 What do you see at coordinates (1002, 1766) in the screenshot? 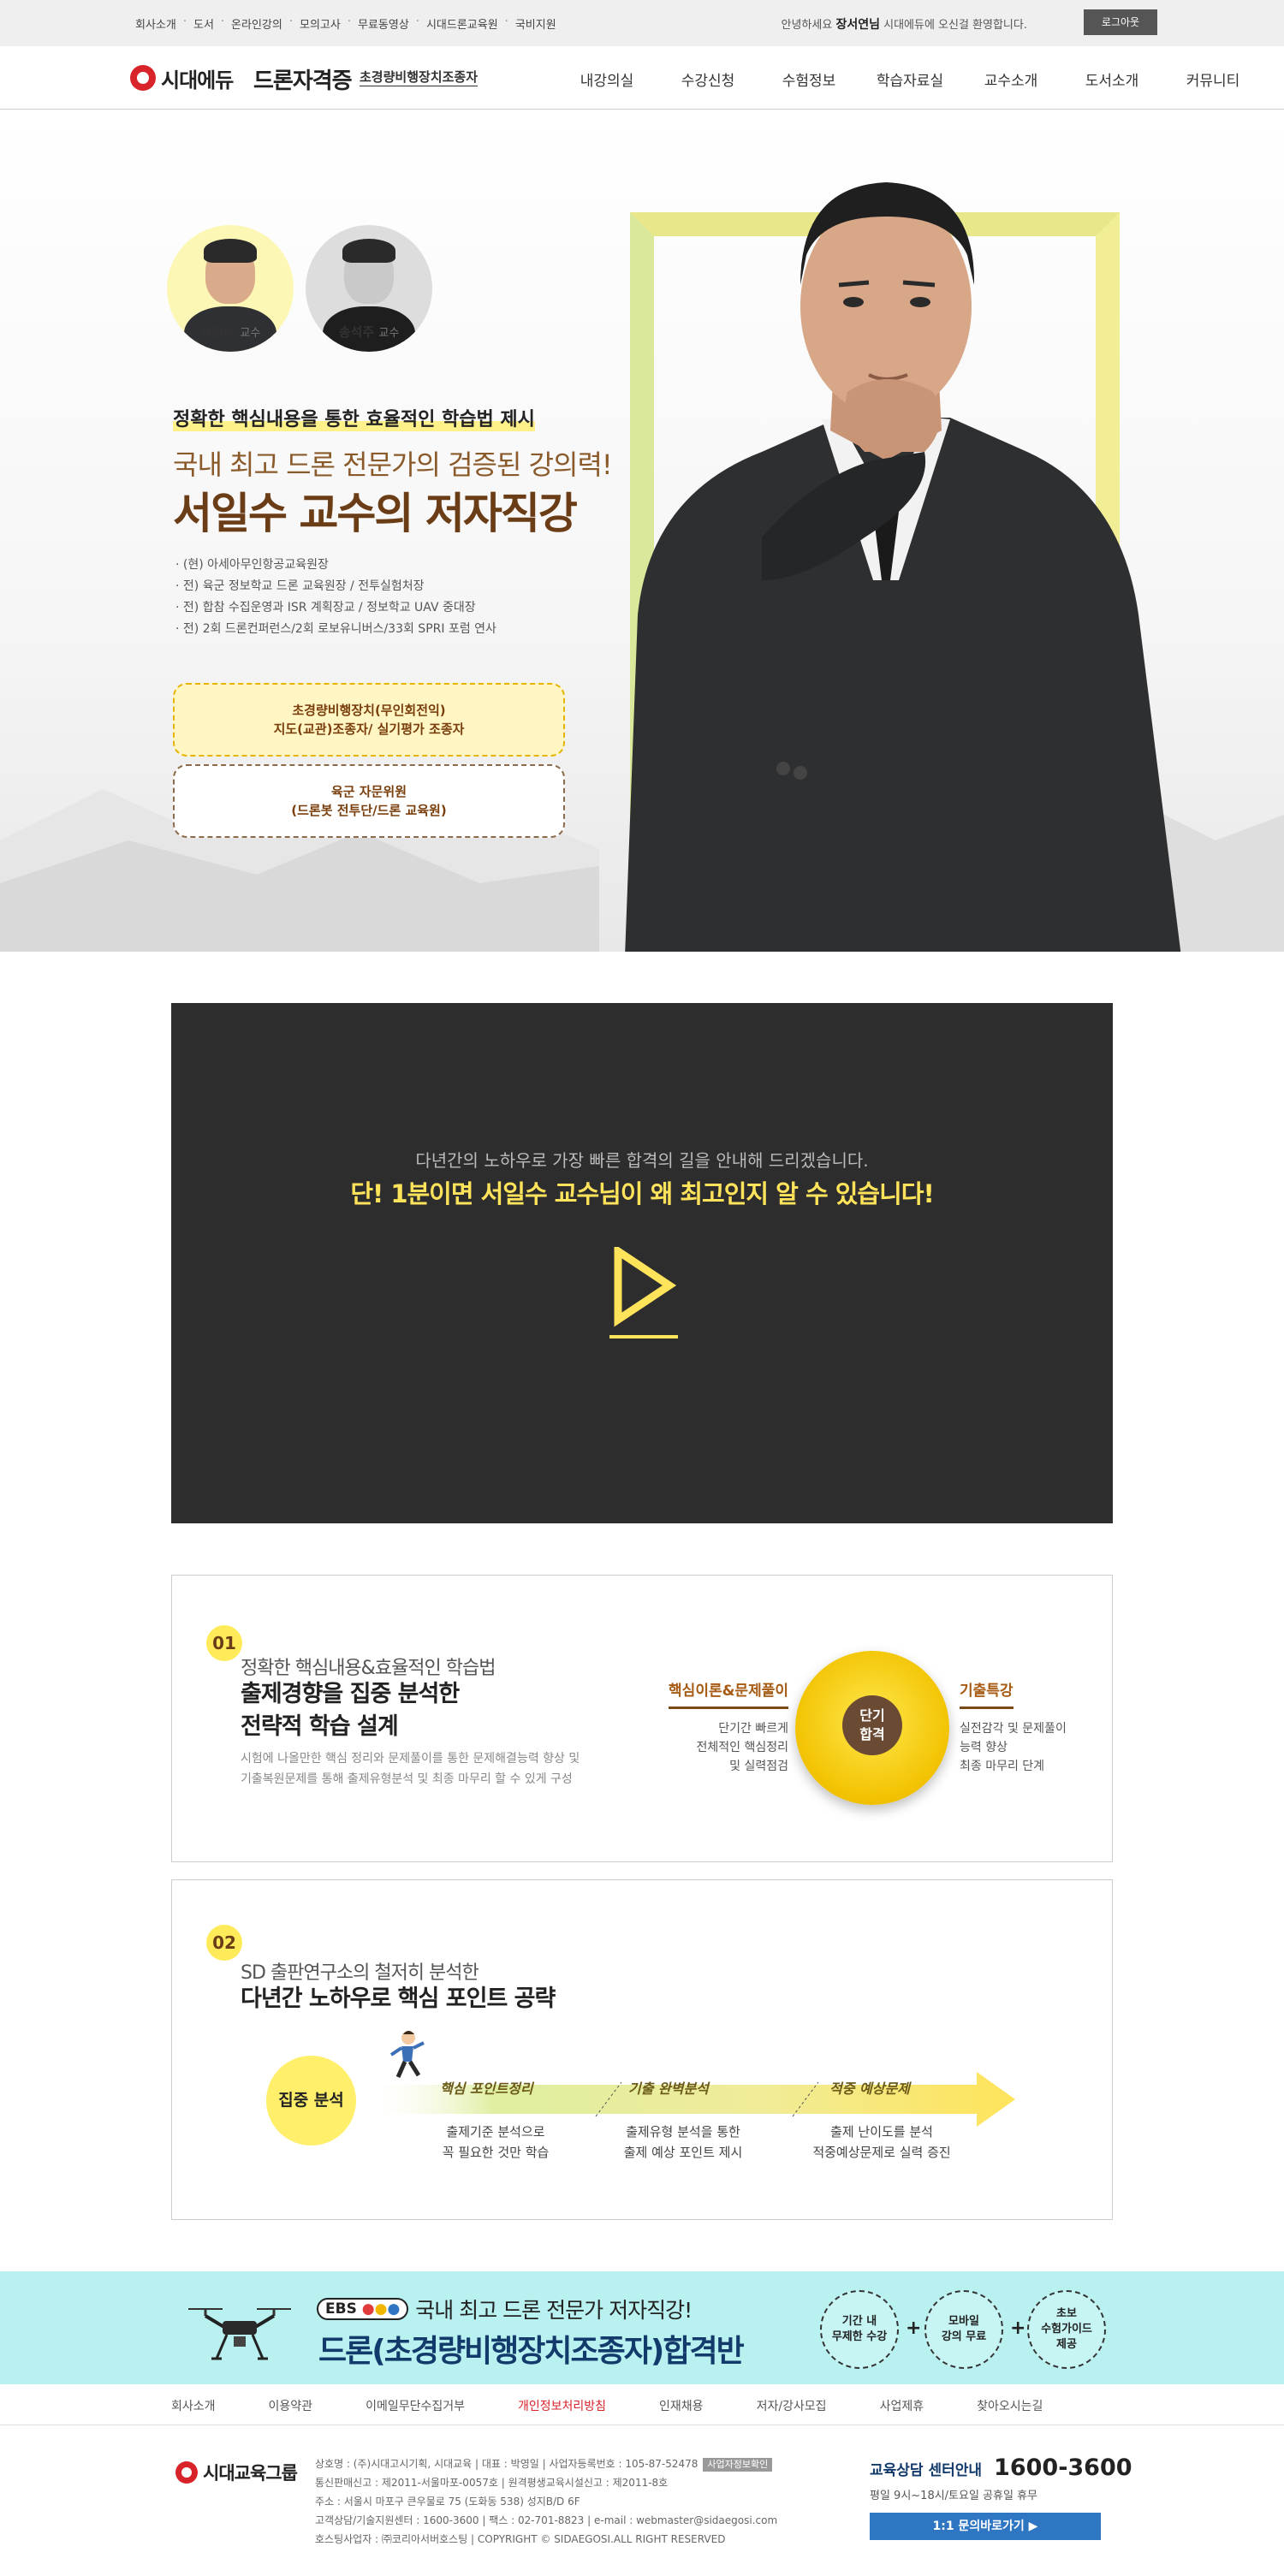
I see `highlight-desc-line: 최종 마무리 단계` at bounding box center [1002, 1766].